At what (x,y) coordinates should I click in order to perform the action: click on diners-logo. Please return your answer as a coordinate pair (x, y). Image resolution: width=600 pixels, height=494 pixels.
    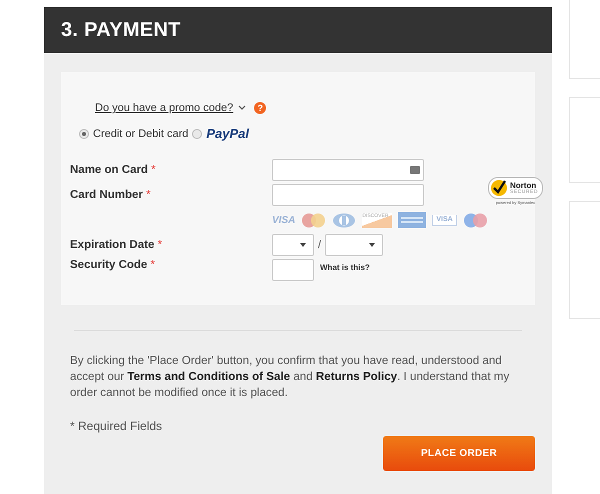
    Looking at the image, I should click on (344, 220).